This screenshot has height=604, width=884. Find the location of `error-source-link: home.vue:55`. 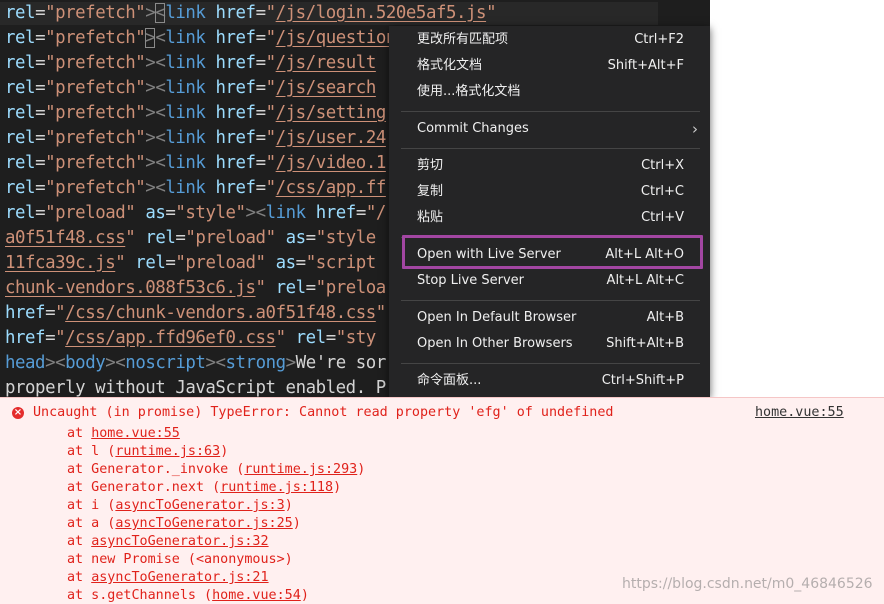

error-source-link: home.vue:55 is located at coordinates (799, 412).